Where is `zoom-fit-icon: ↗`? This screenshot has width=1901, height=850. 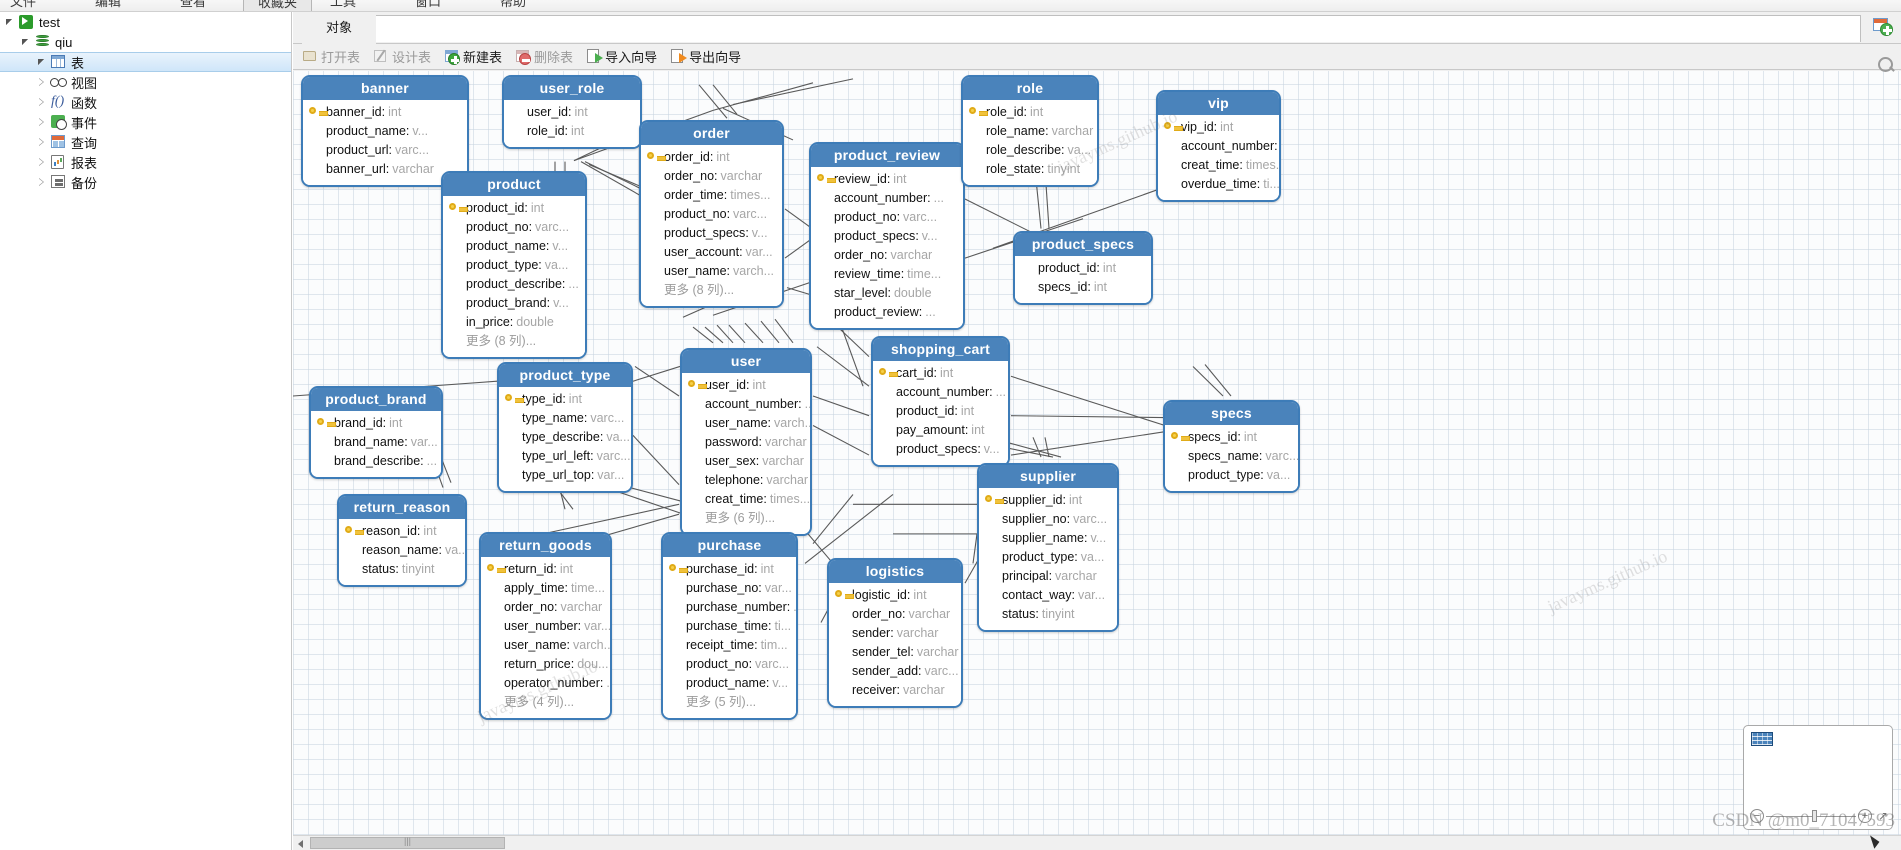
zoom-fit-icon: ↗ is located at coordinates (1883, 816).